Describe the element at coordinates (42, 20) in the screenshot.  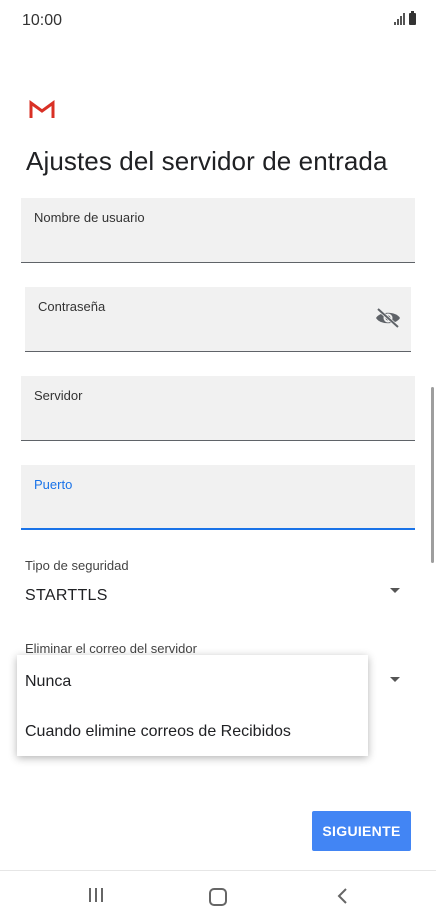
I see `status-time: 10:00` at that location.